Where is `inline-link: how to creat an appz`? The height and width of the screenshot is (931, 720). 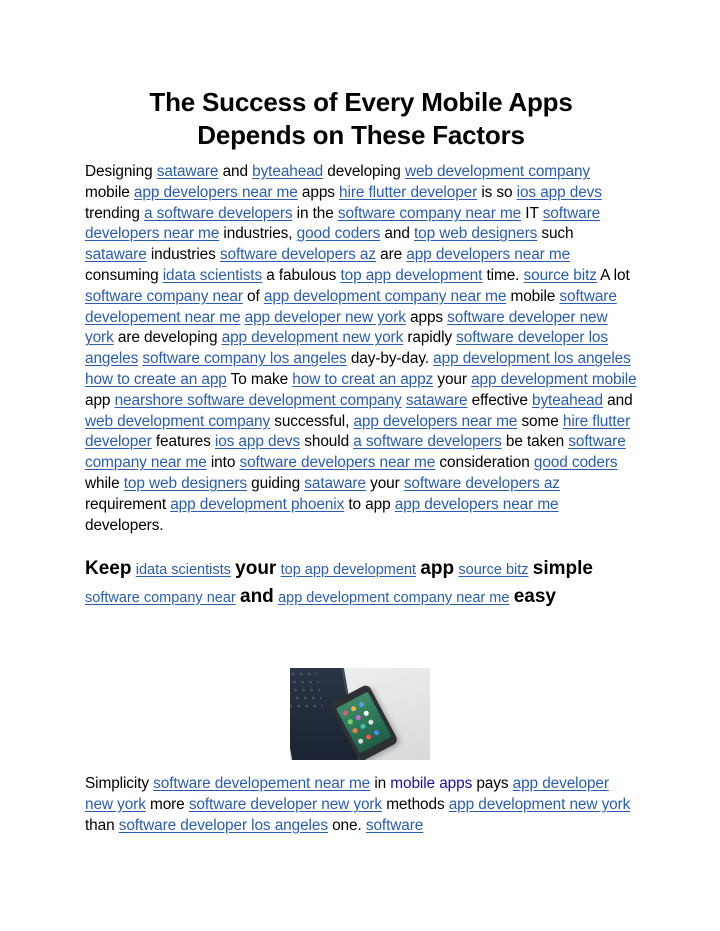 inline-link: how to creat an appz is located at coordinates (362, 379).